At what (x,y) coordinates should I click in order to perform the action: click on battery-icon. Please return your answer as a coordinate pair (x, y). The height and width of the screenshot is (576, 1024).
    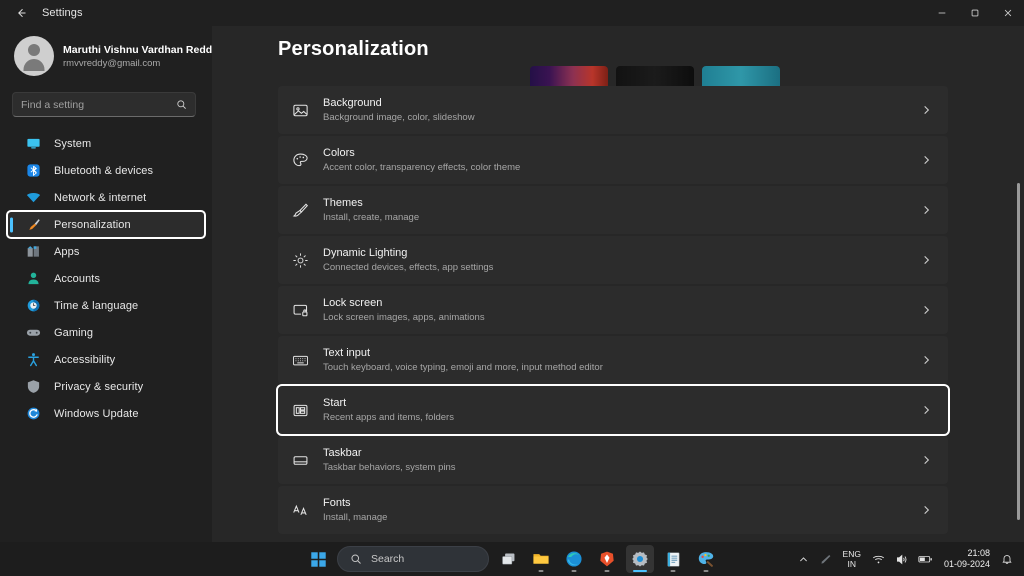
    Looking at the image, I should click on (925, 559).